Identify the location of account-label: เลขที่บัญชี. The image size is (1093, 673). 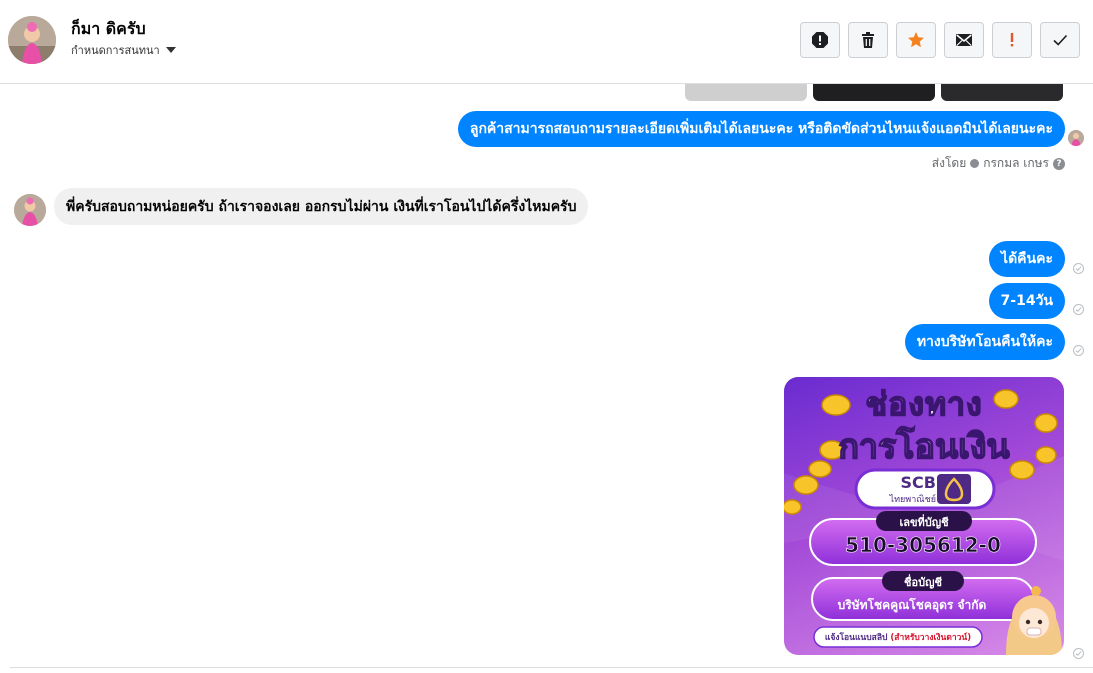
(924, 522).